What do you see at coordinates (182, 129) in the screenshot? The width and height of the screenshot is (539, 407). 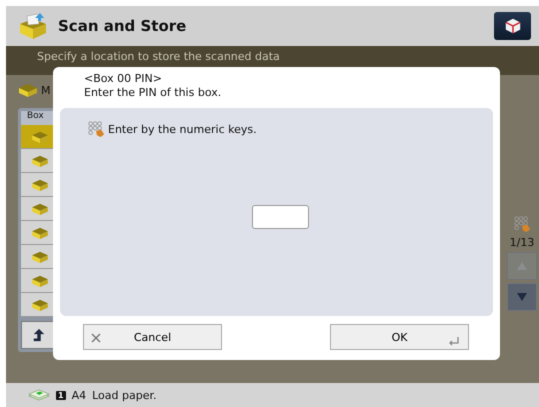 I see `hint-text: Enter by the numeric keys.` at bounding box center [182, 129].